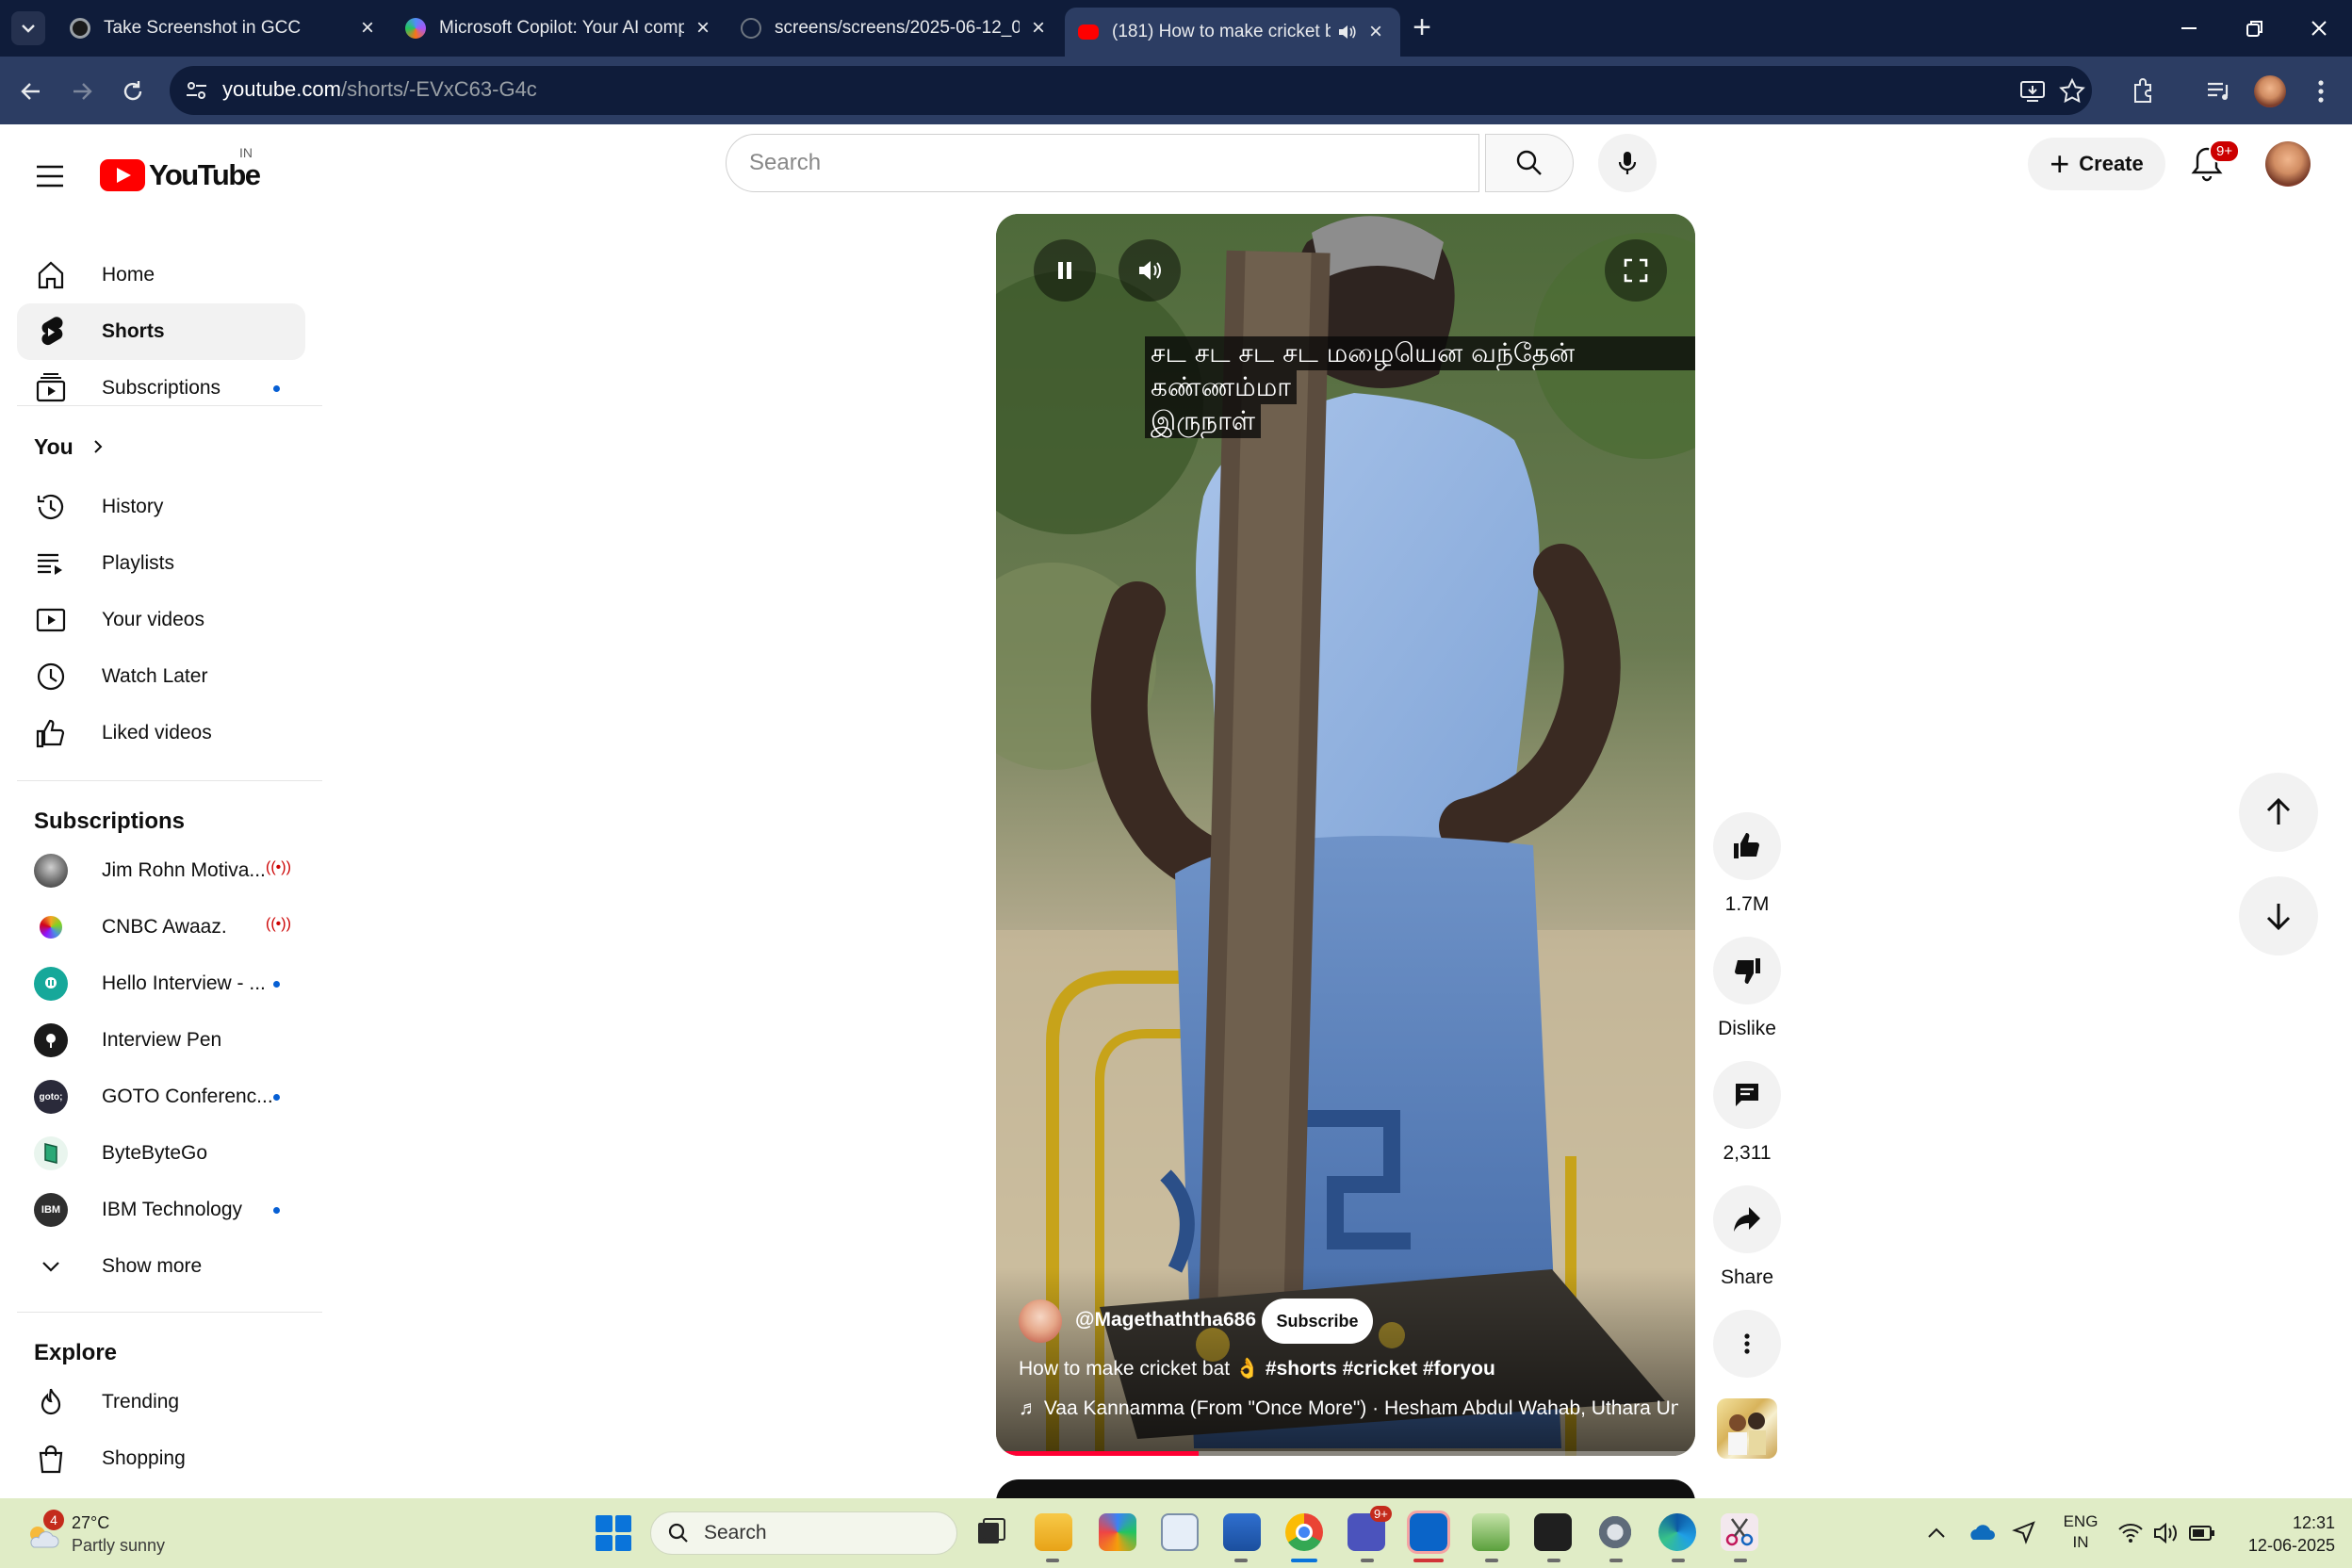 Image resolution: width=2352 pixels, height=1568 pixels. What do you see at coordinates (2270, 91) in the screenshot?
I see `profile-avatar` at bounding box center [2270, 91].